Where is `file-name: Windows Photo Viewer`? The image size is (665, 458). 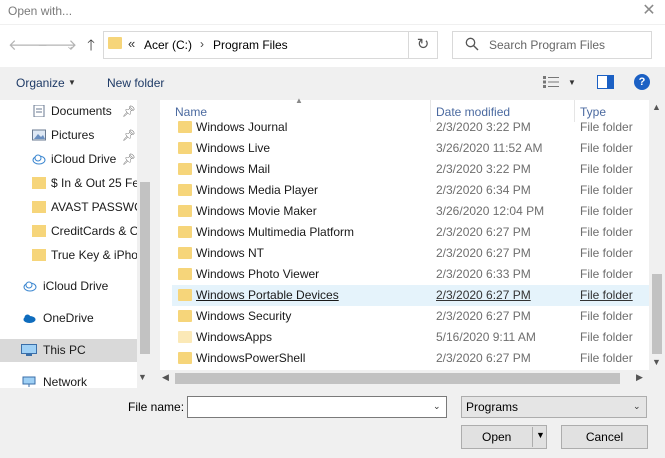 file-name: Windows Photo Viewer is located at coordinates (258, 274).